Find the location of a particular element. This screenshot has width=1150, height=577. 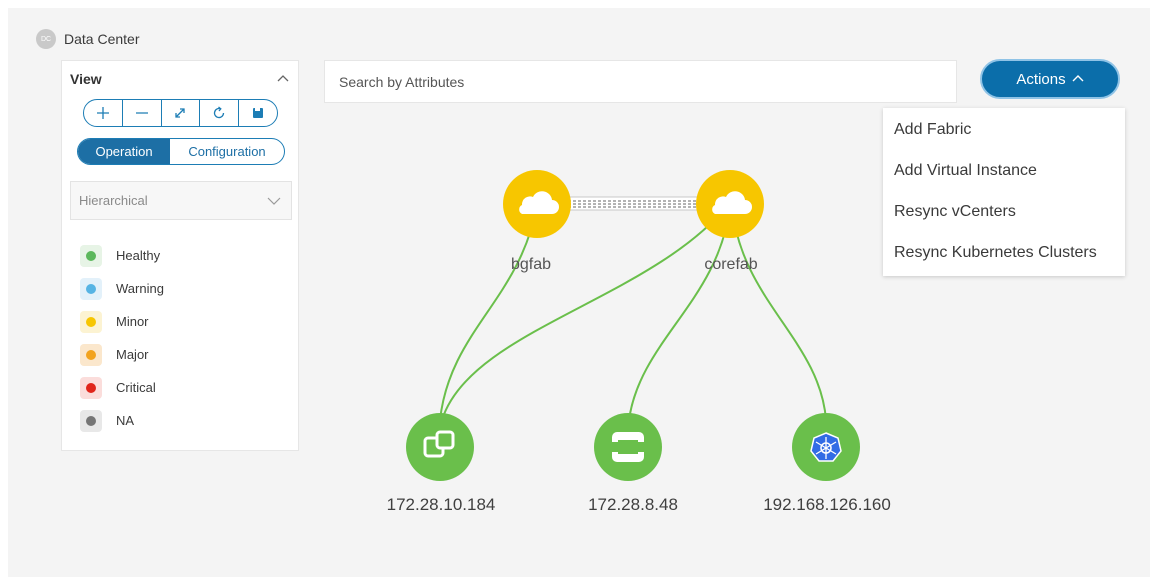

openstack-icon is located at coordinates (628, 447).